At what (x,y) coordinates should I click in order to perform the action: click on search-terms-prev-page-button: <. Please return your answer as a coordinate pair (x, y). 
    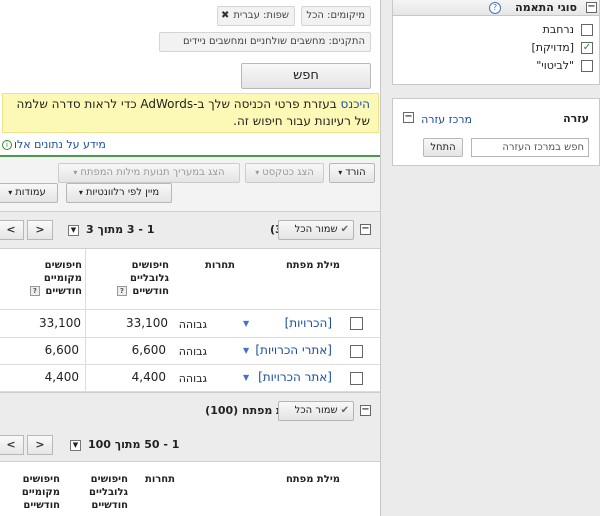
    Looking at the image, I should click on (12, 230).